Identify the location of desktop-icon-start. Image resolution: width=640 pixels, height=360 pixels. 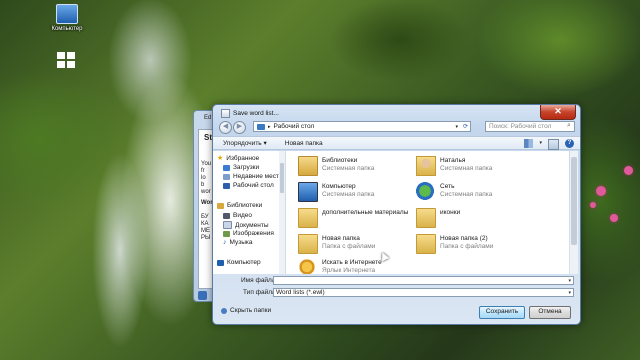
(67, 62).